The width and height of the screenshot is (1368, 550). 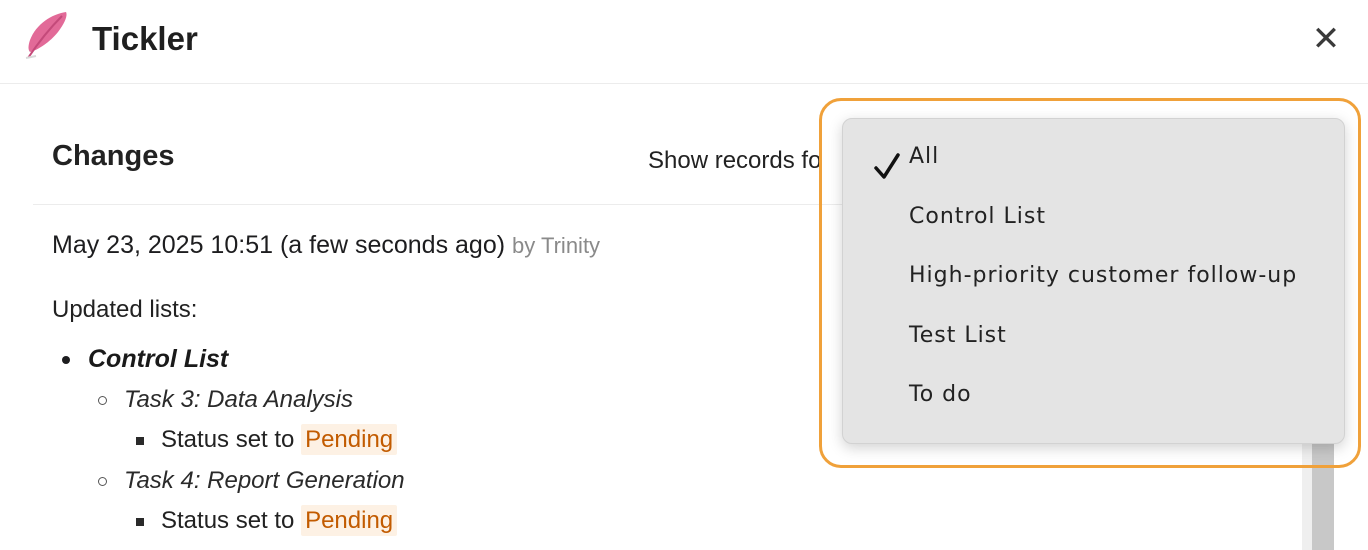 I want to click on menu-item-label: All, so click(x=924, y=156).